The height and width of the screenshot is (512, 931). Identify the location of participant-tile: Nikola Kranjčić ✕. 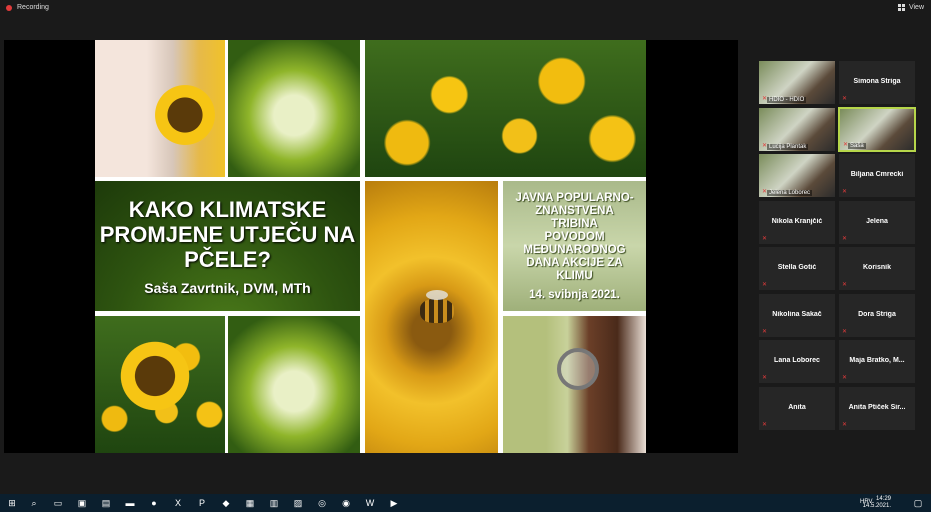
(797, 222).